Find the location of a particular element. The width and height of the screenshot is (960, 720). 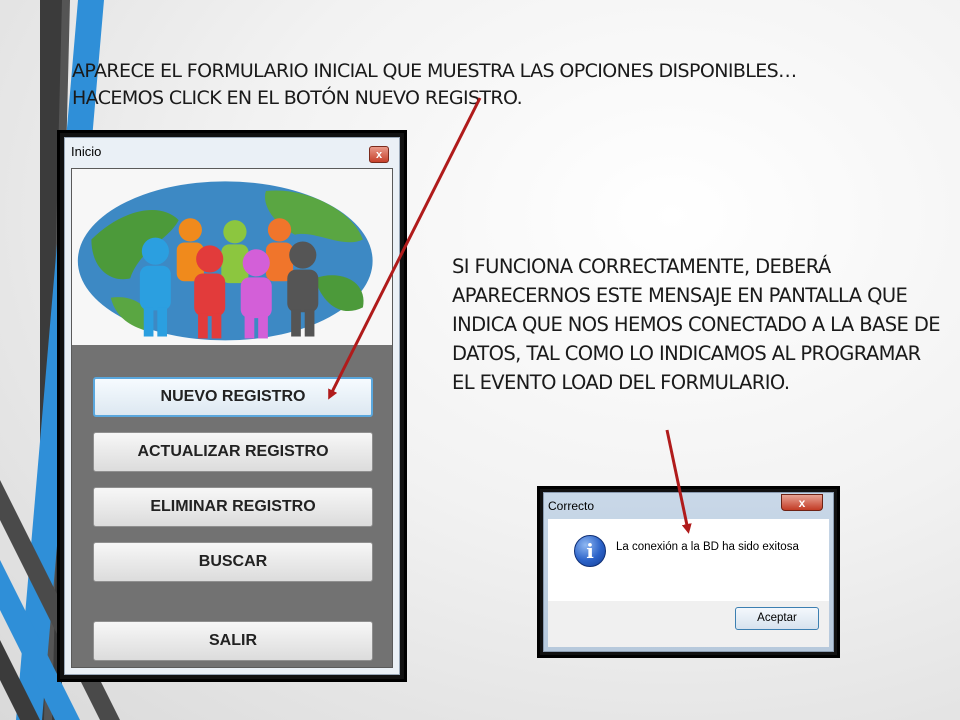

globe-people-icon is located at coordinates (225, 261).